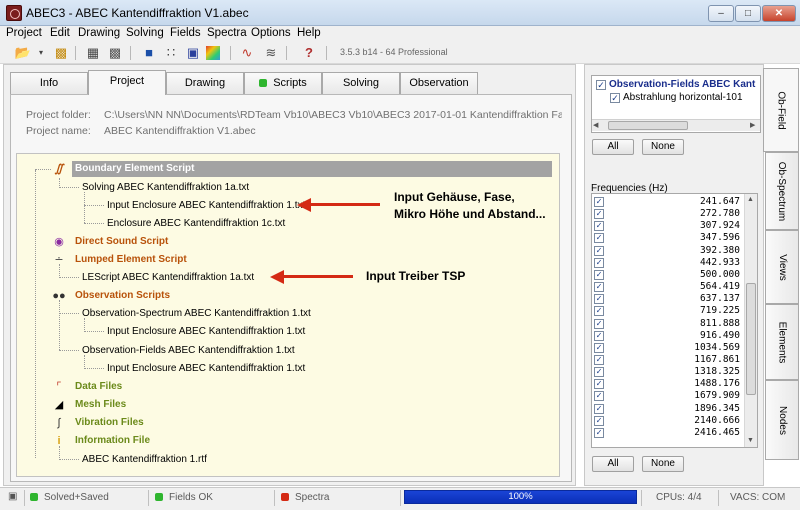 The image size is (800, 510). What do you see at coordinates (667, 311) in the screenshot?
I see `frequency-row: ✓ 719.225` at bounding box center [667, 311].